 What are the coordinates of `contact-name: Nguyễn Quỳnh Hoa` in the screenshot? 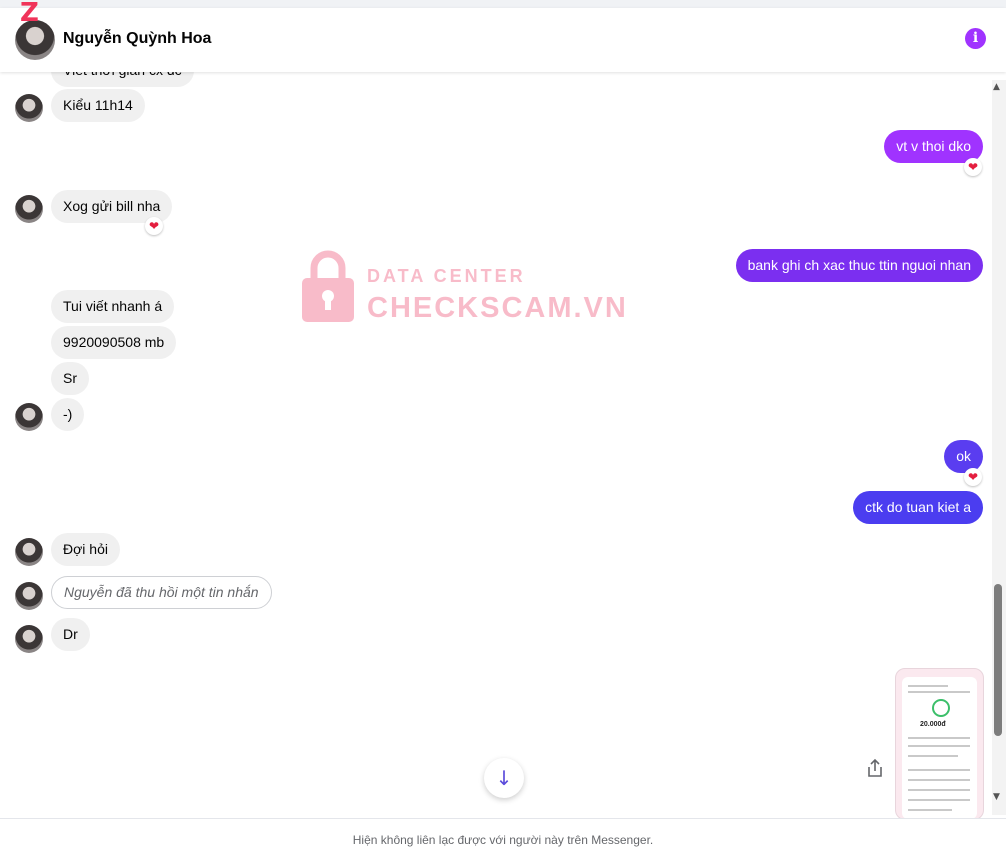 It's located at (137, 39).